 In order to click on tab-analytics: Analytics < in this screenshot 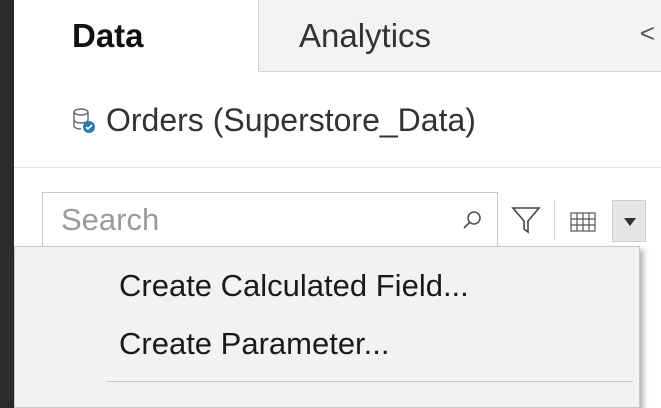, I will do `click(459, 36)`.